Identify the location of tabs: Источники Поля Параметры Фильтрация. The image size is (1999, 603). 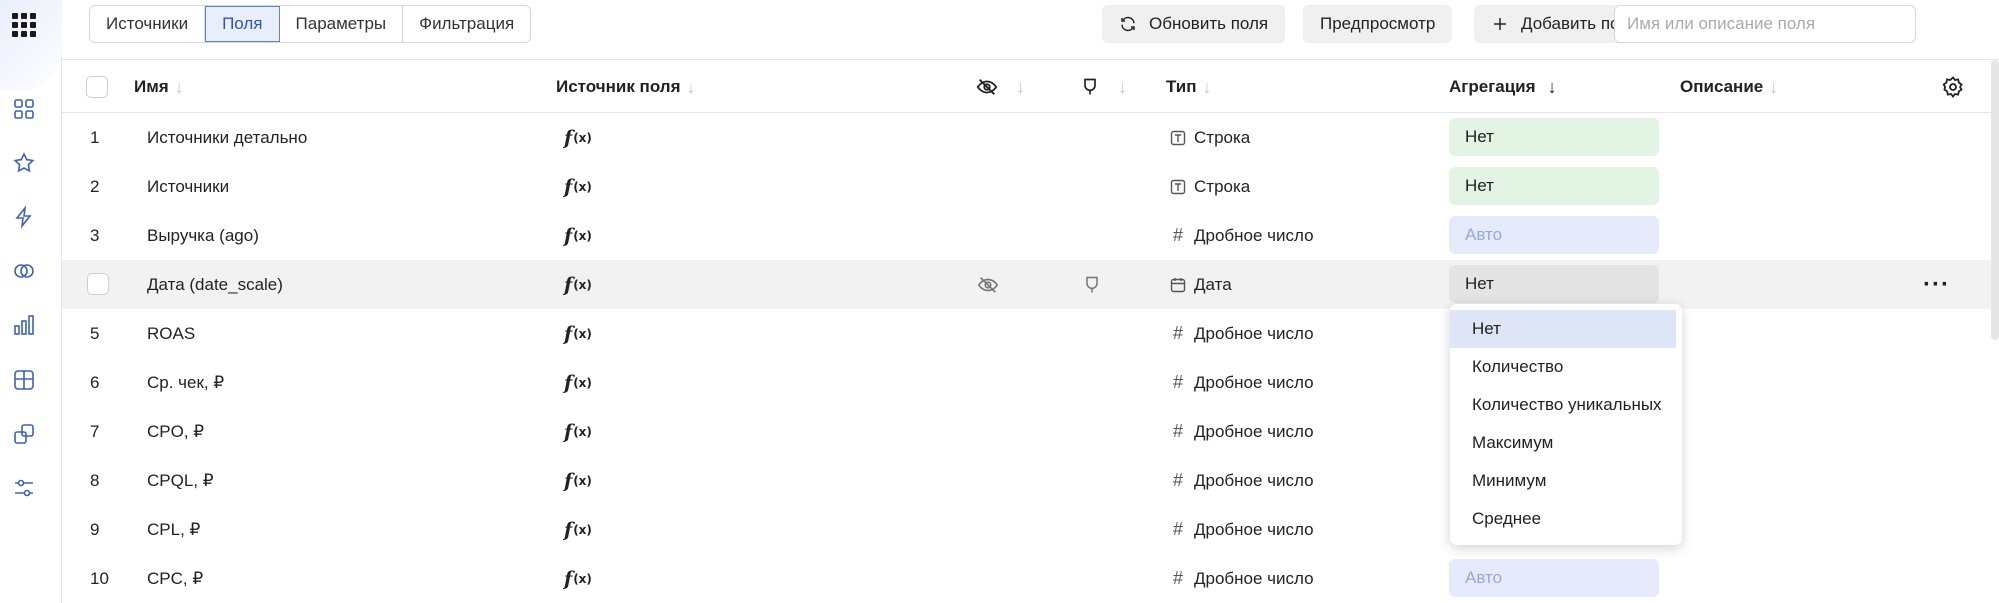
(310, 24).